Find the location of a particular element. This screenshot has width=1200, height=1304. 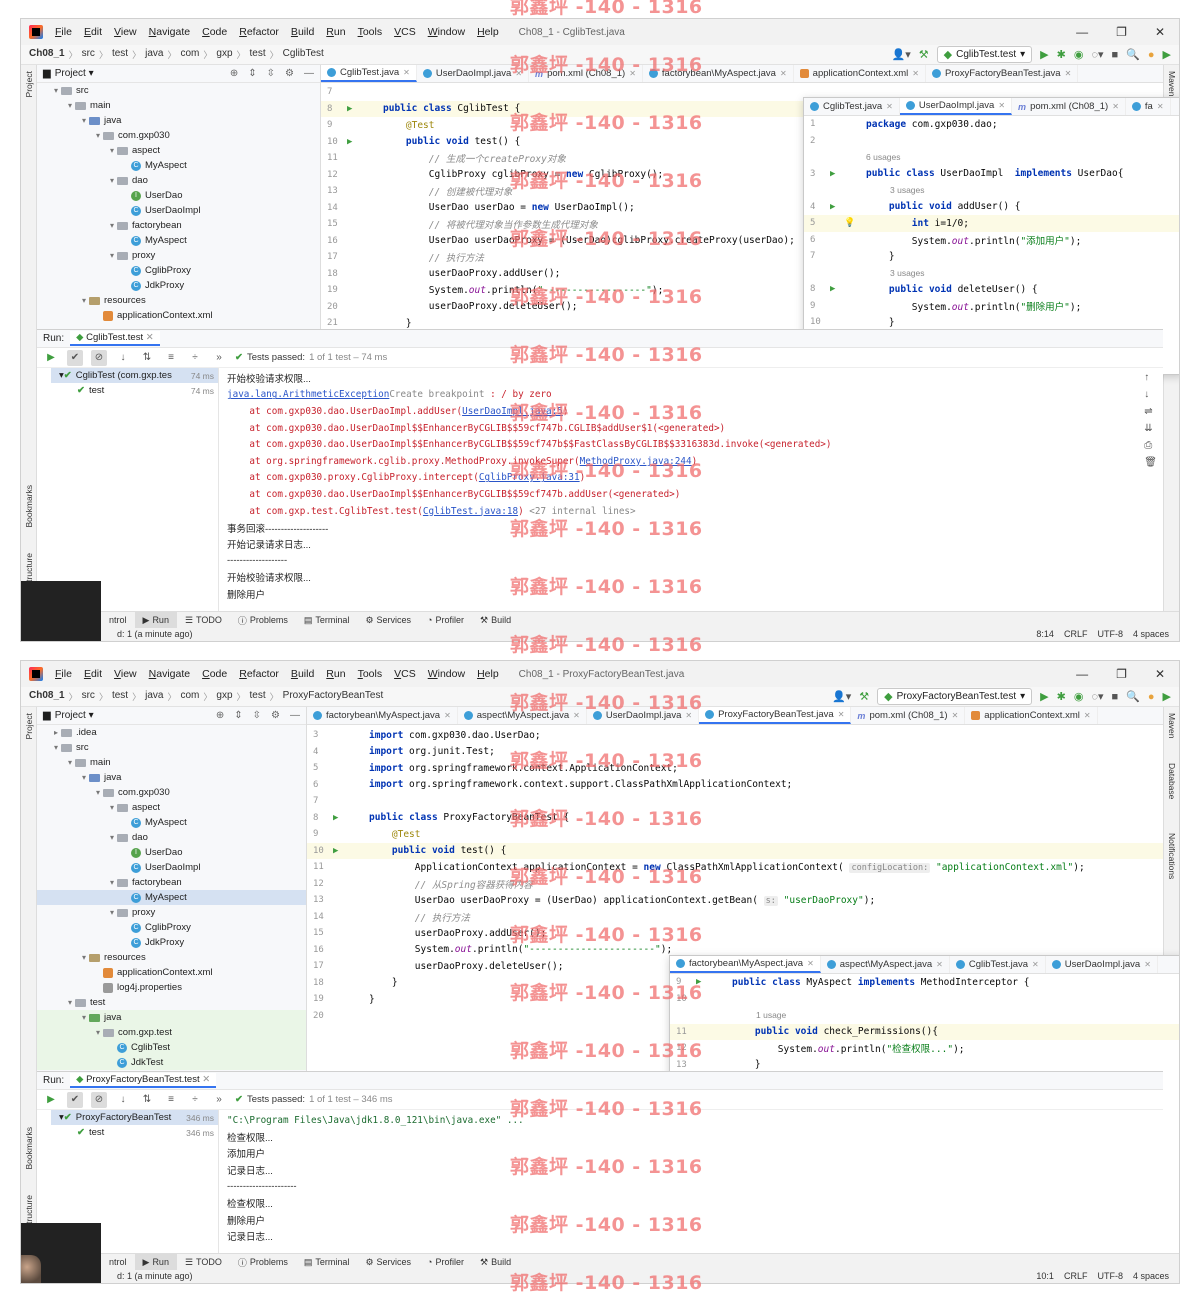

down-icon: ↓ is located at coordinates (1150, 394).